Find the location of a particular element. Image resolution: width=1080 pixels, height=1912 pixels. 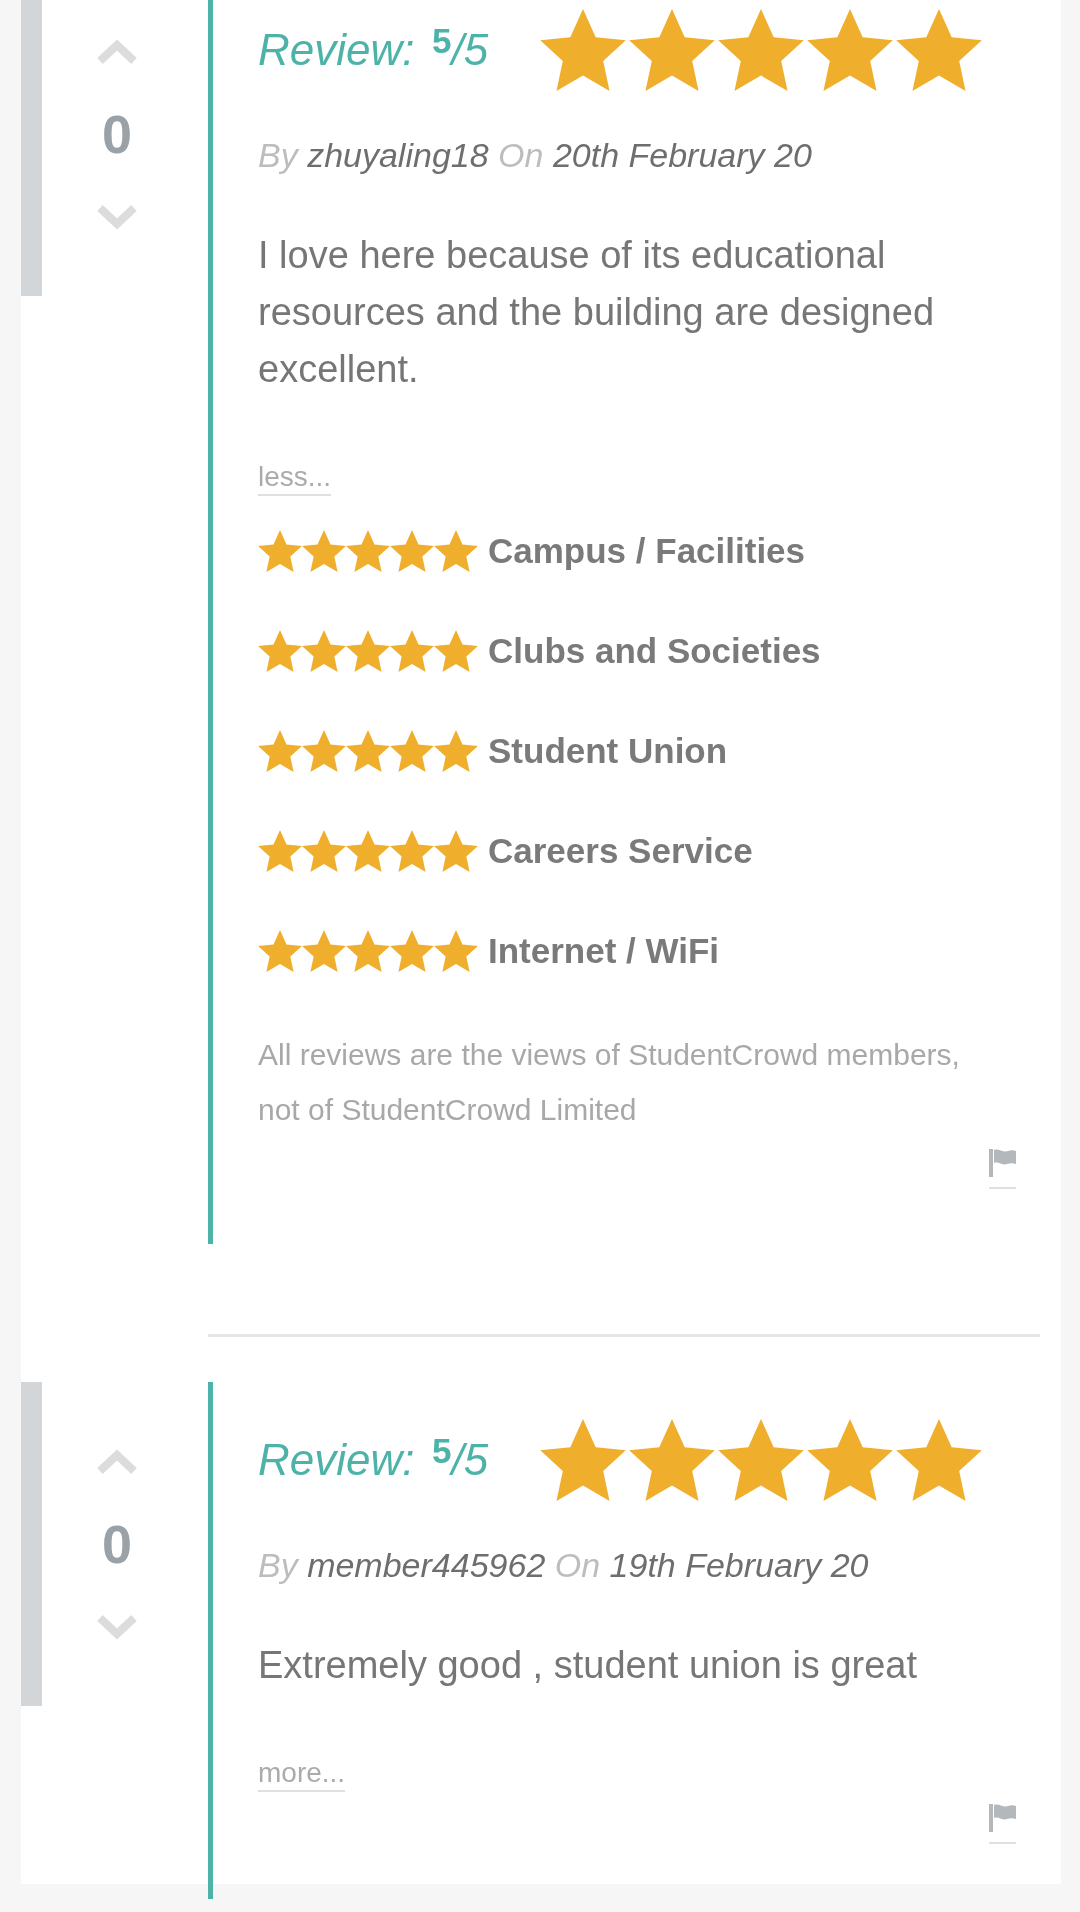

category-label: Student Union is located at coordinates (608, 751).